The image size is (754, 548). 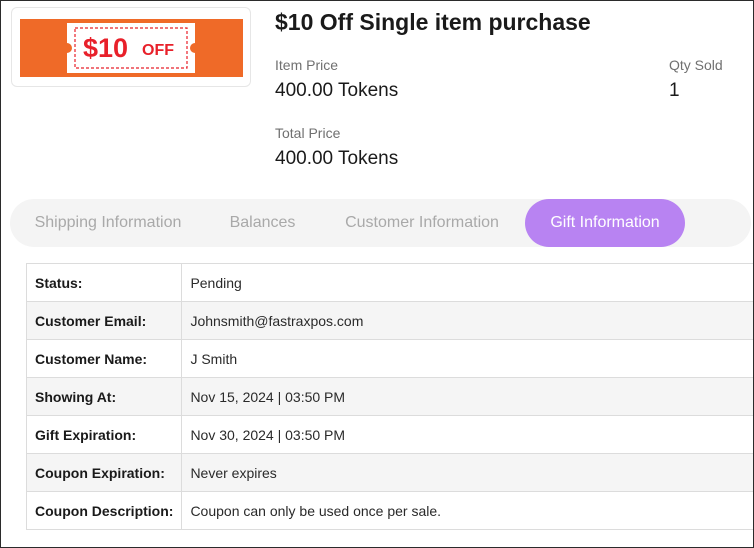 I want to click on tab-balances: Balances, so click(x=262, y=223).